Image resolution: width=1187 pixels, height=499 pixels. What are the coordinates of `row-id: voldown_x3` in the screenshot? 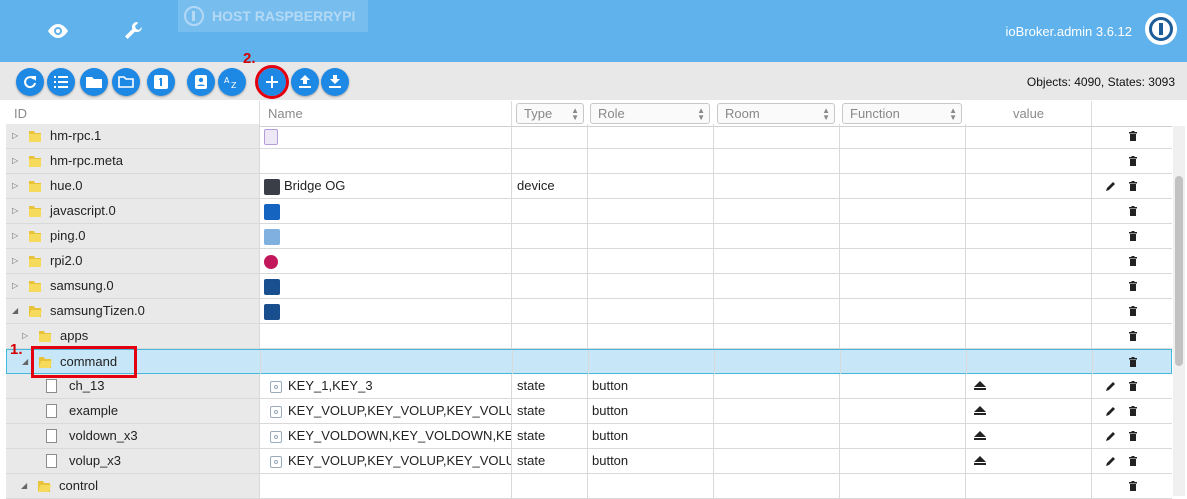 It's located at (103, 435).